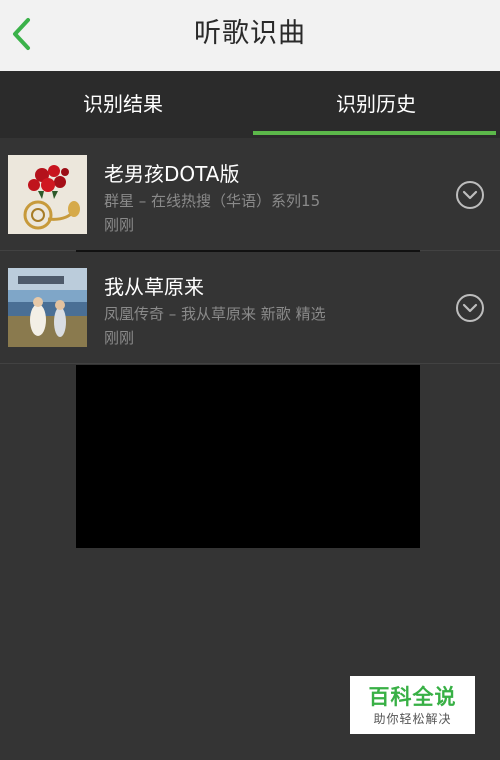 This screenshot has height=760, width=500. I want to click on watermark-badge: 百科全说 助你轻松解决, so click(412, 705).